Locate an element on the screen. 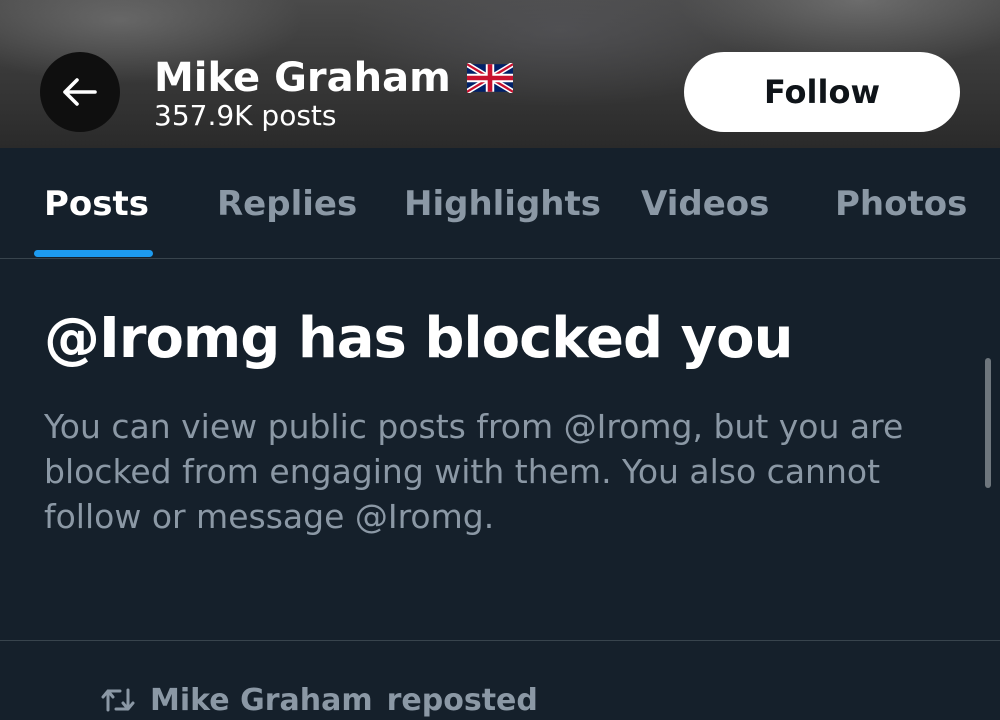 This screenshot has height=720, width=1000. tab-videos: Videos is located at coordinates (705, 204).